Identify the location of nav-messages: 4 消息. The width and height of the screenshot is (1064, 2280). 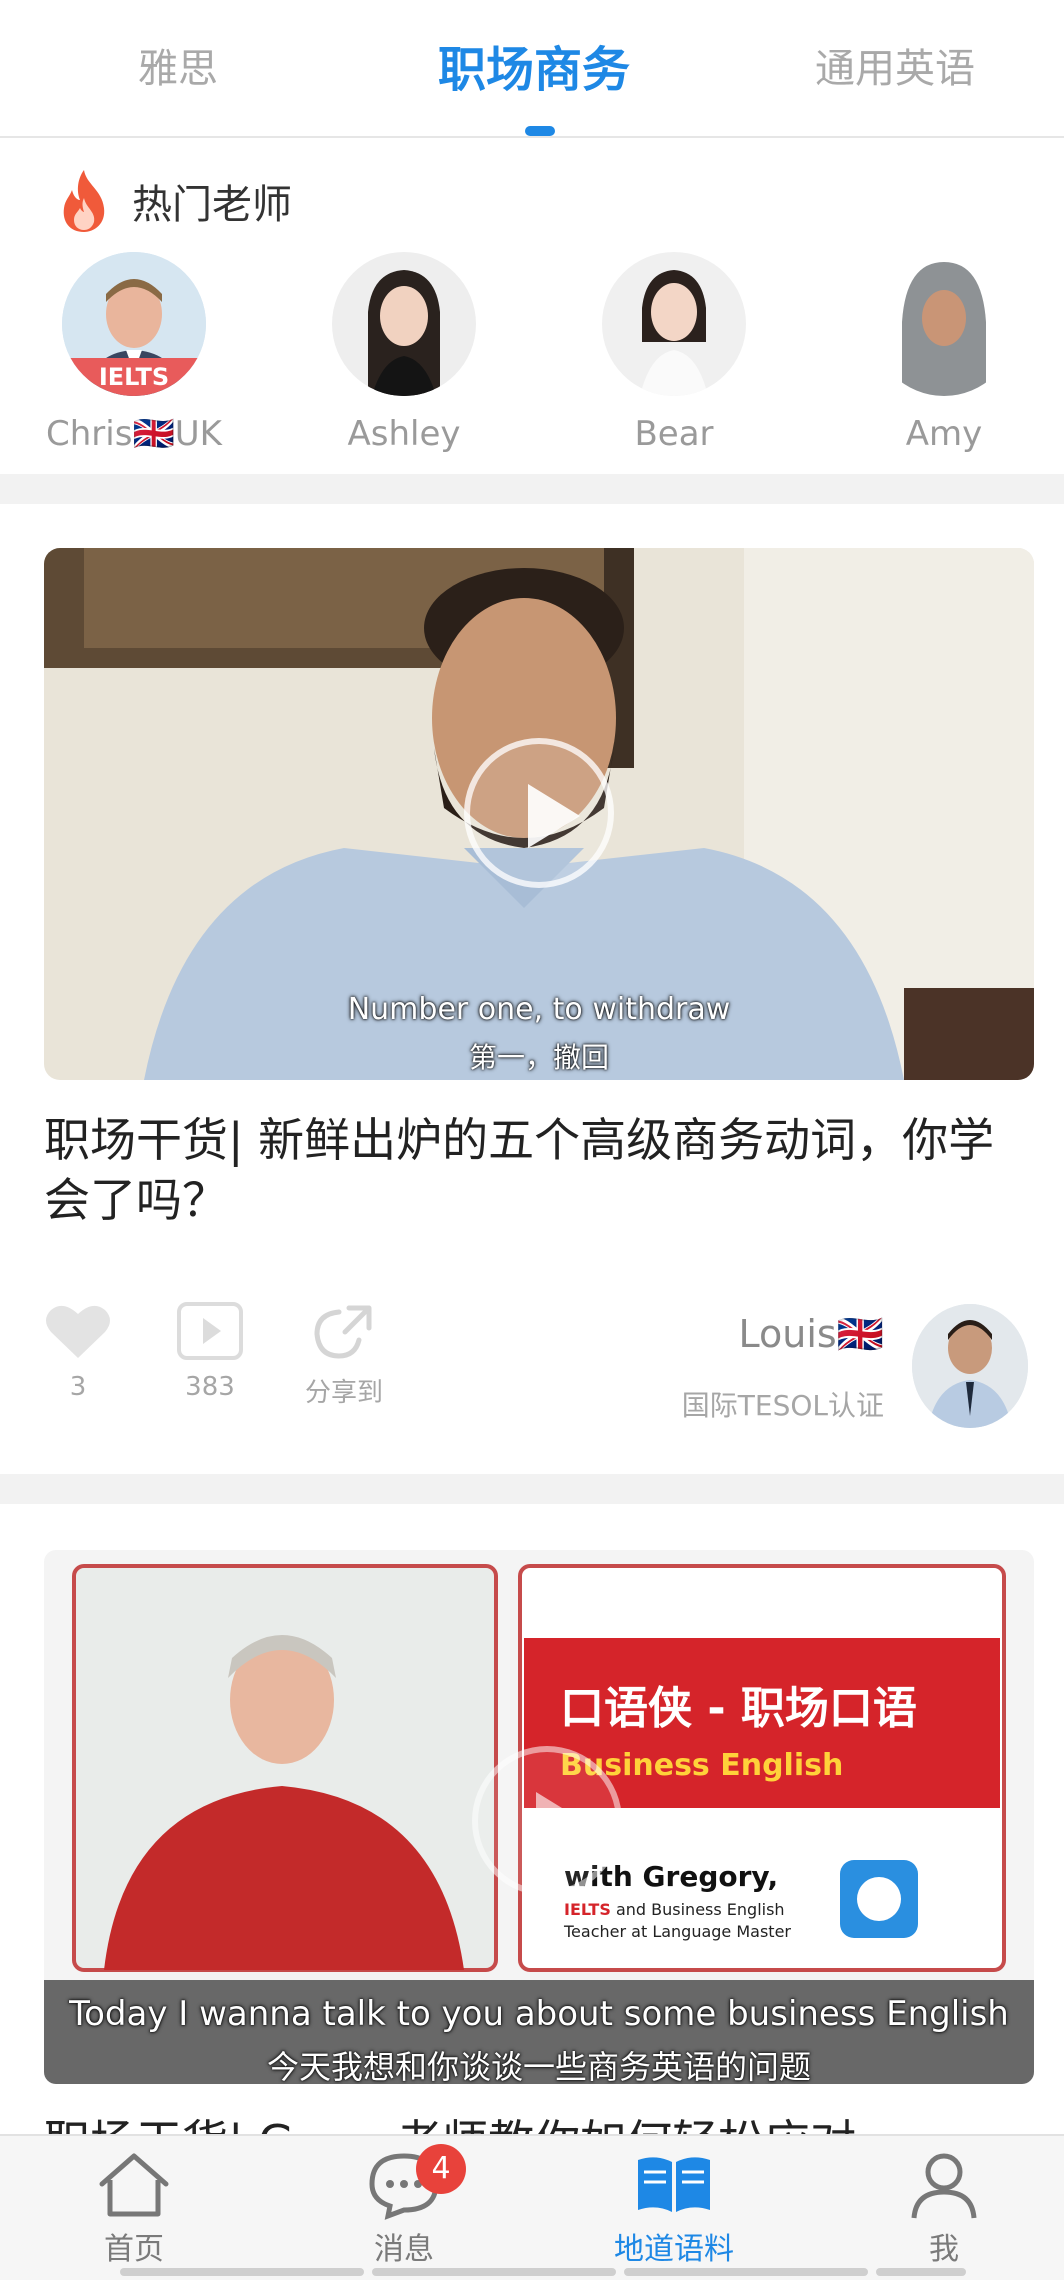
(404, 2206).